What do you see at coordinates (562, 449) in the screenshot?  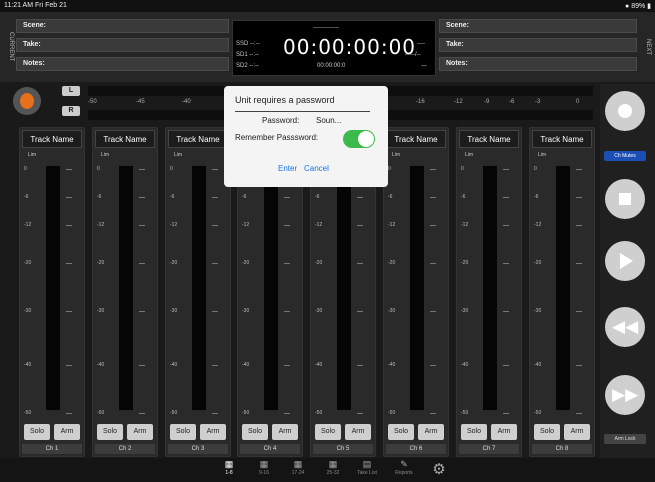 I see `channel-label: Ch 8` at bounding box center [562, 449].